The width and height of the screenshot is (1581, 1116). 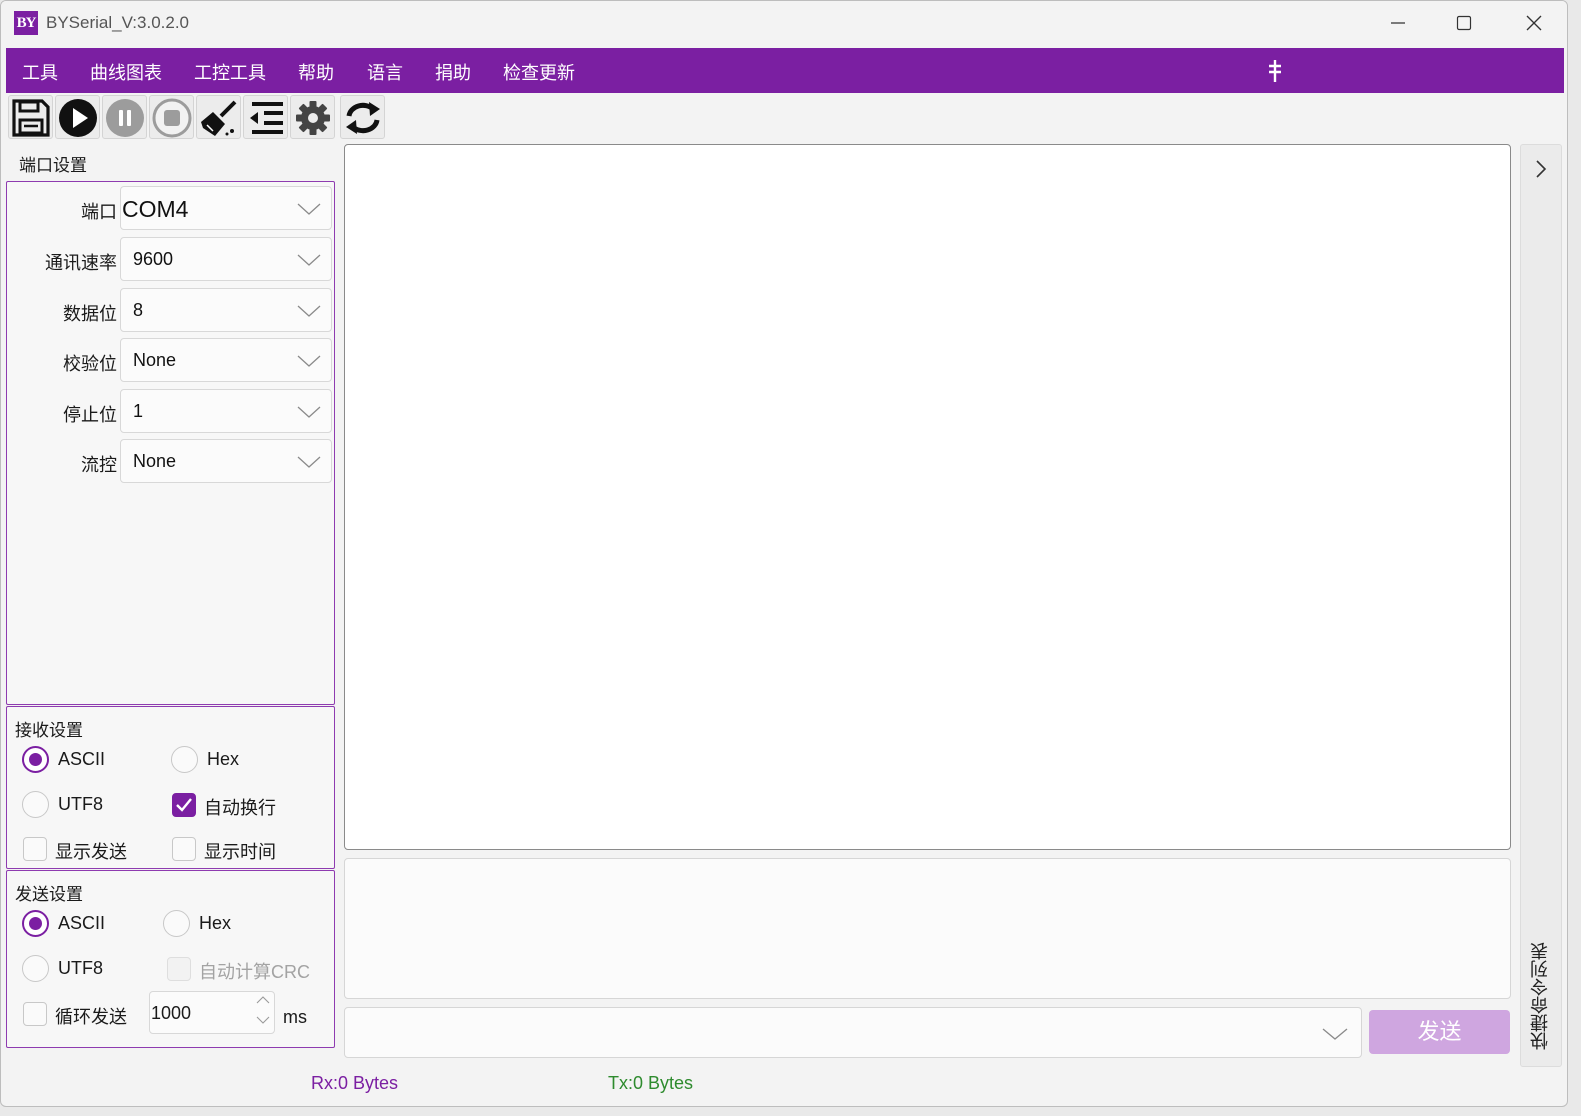 I want to click on broom-icon, so click(x=219, y=118).